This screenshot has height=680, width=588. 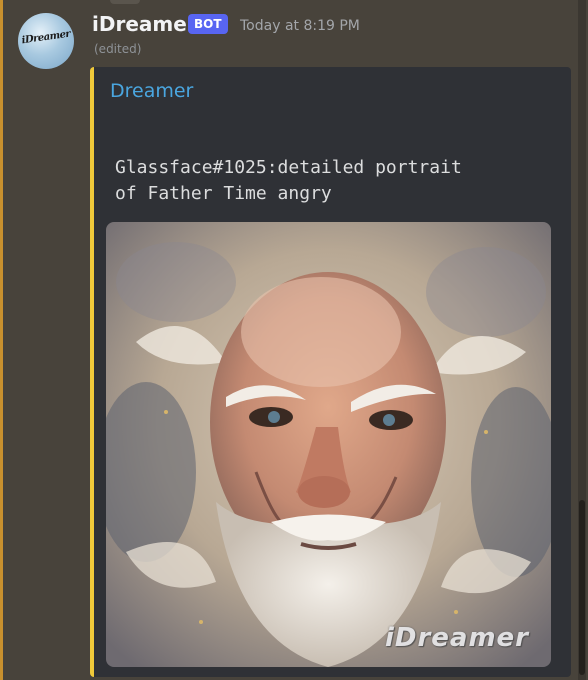 I want to click on bot-badge: BOT, so click(x=208, y=24).